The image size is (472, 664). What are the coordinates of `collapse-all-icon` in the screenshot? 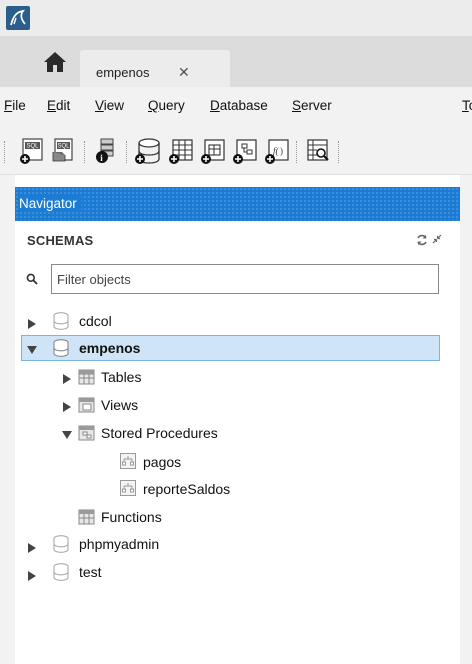 It's located at (437, 239).